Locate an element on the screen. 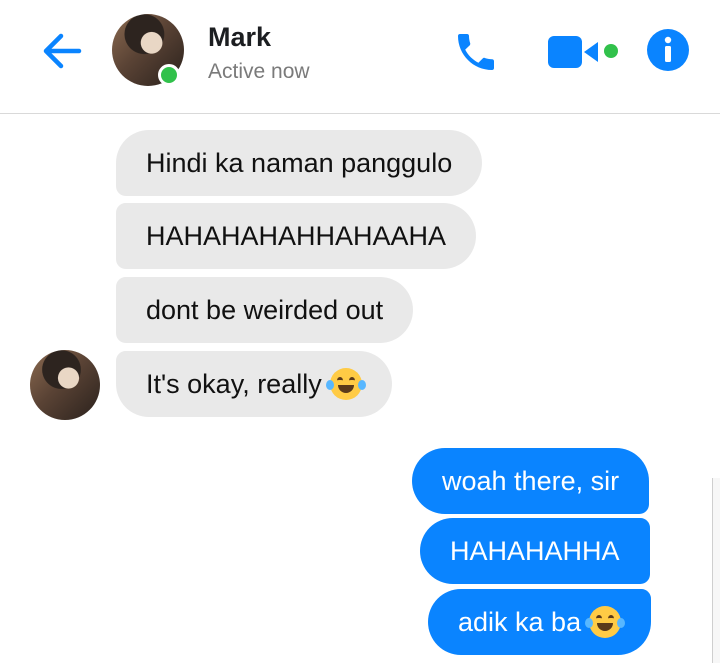  message-text: woah there, sir is located at coordinates (531, 481).